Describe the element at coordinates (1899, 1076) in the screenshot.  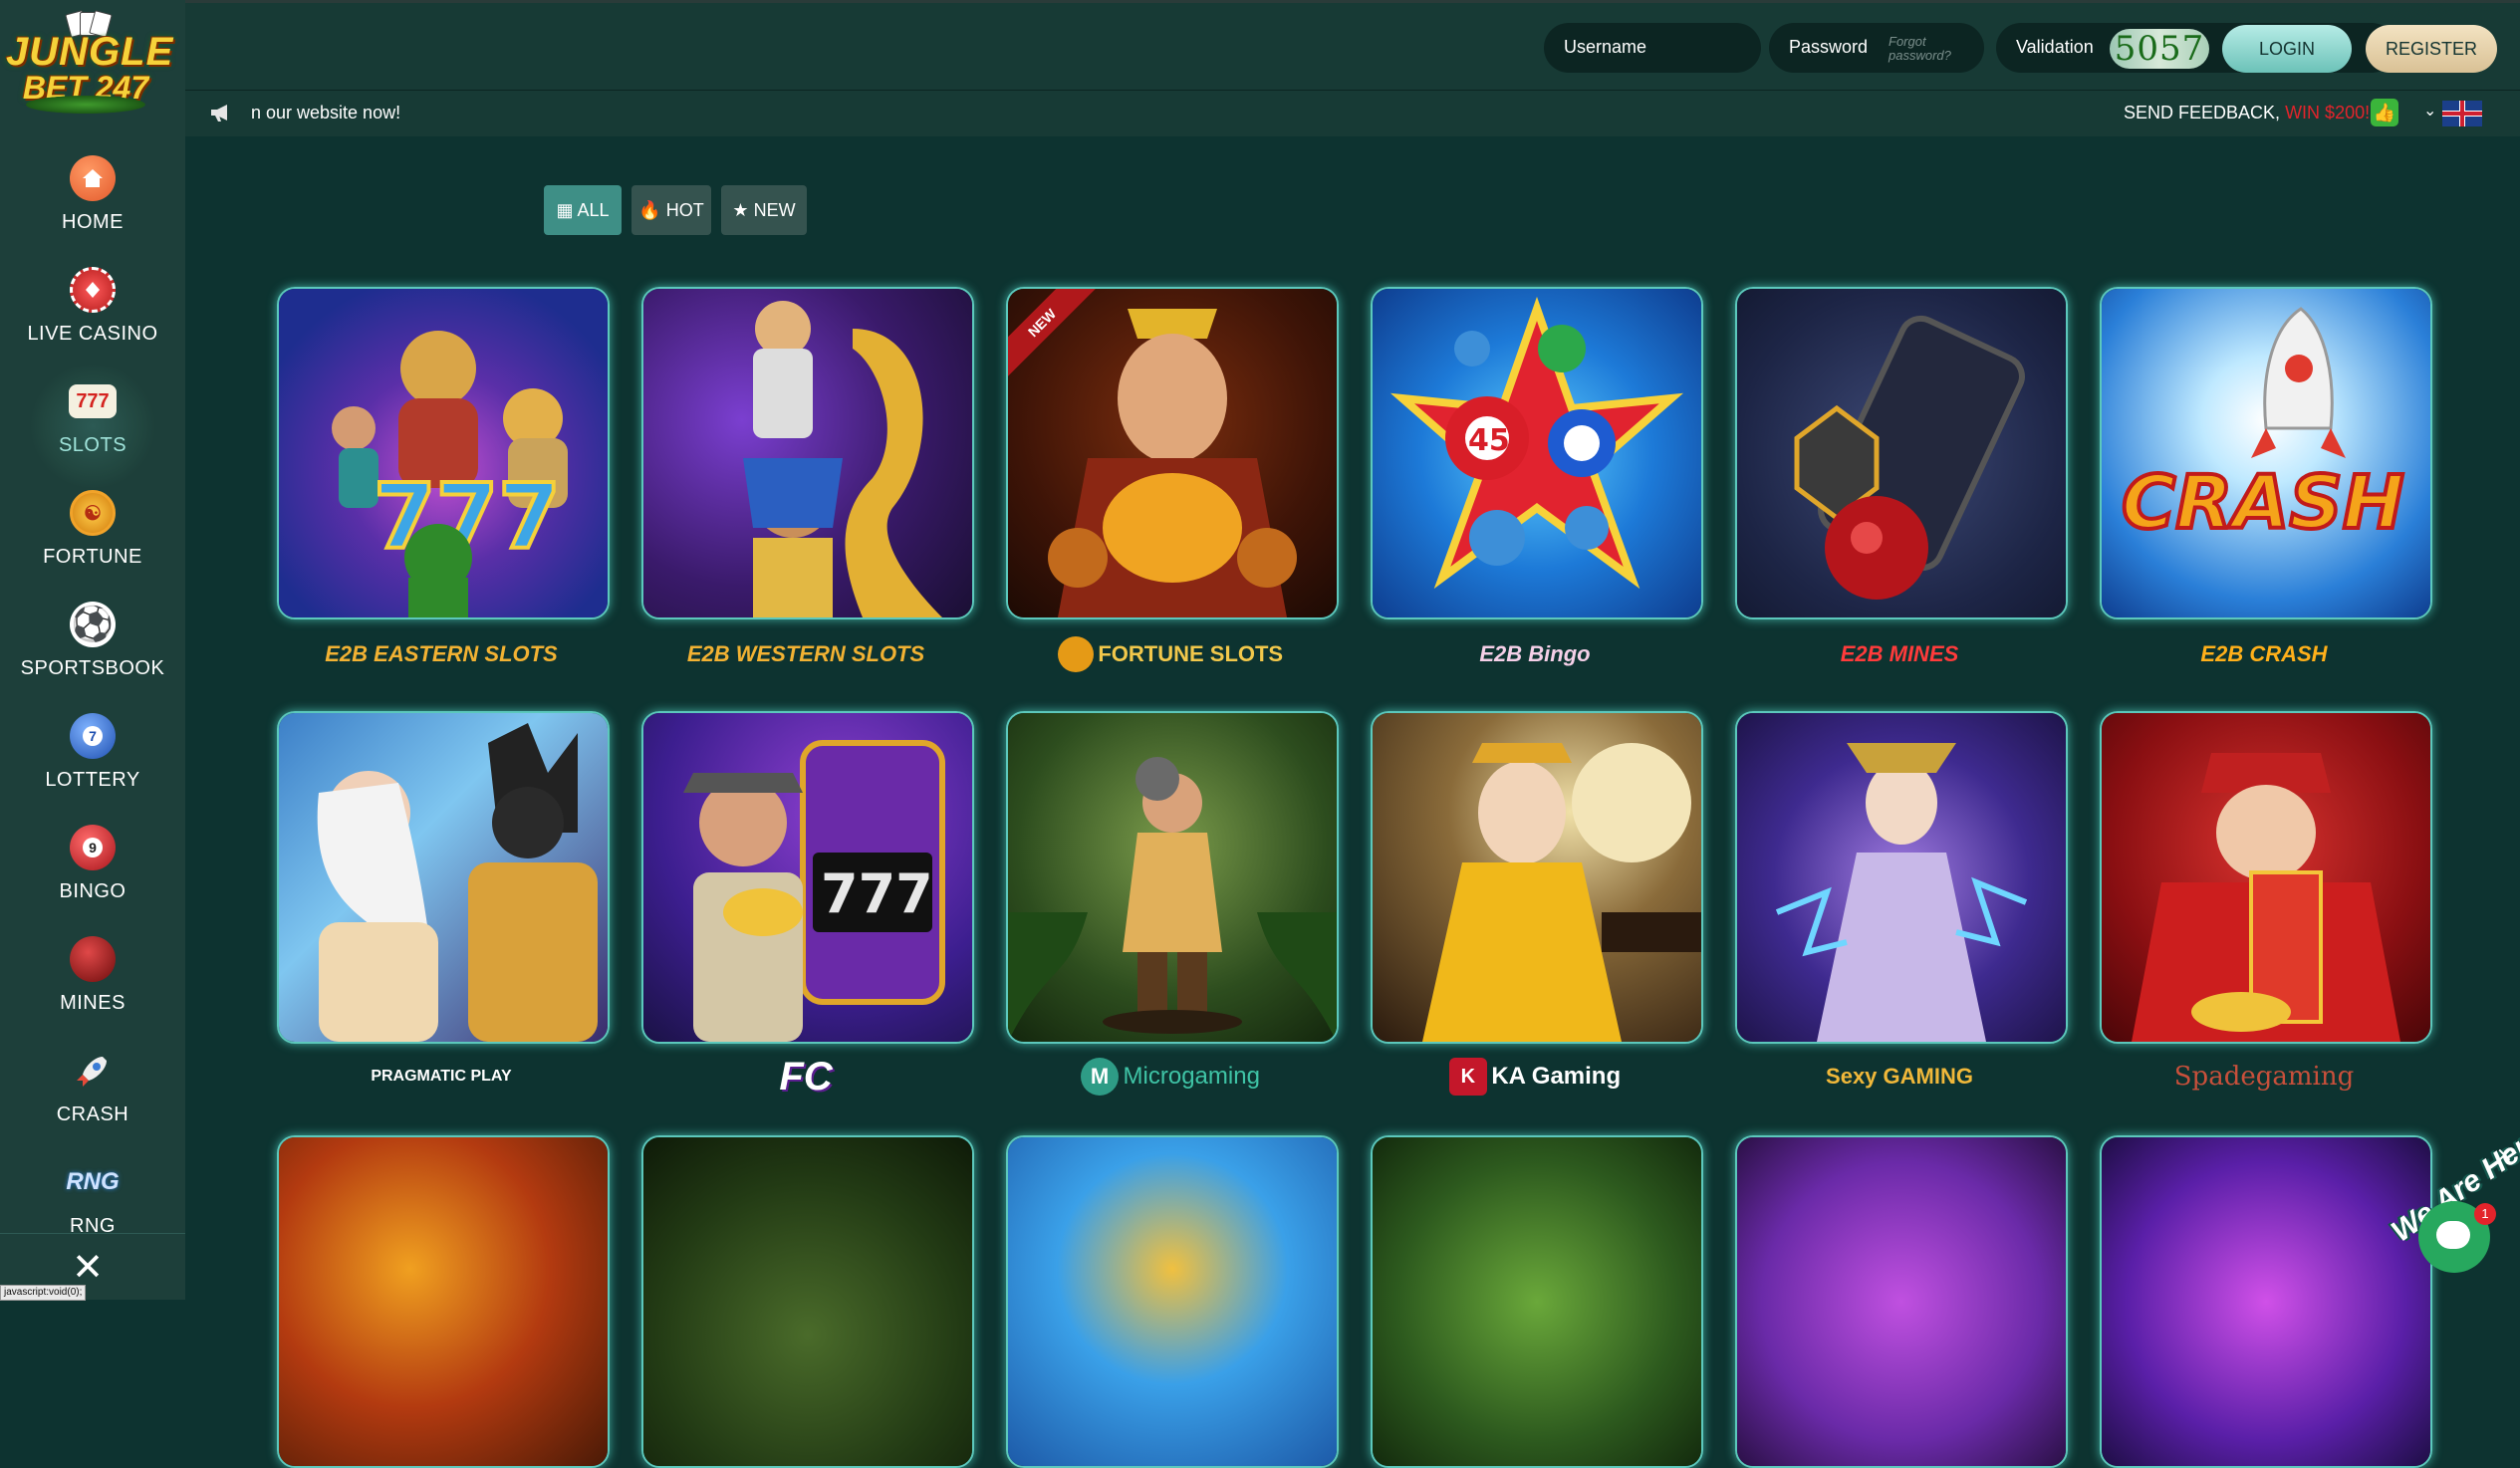
I see `provider-logo: Sexy GAMING` at that location.